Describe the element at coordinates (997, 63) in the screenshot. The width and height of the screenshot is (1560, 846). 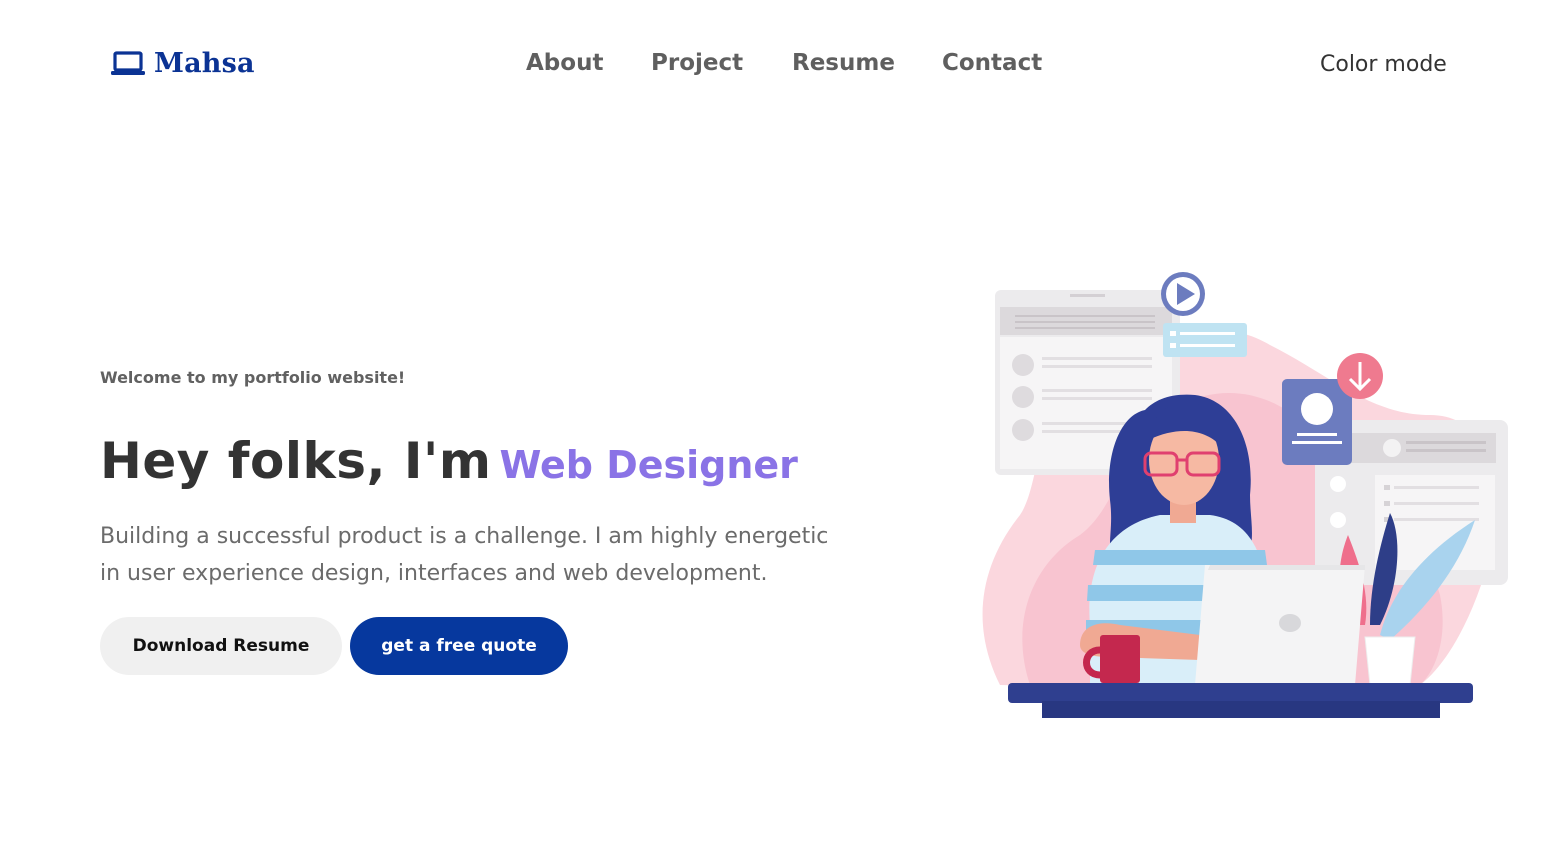
I see `nav-link-contact: Contact` at that location.